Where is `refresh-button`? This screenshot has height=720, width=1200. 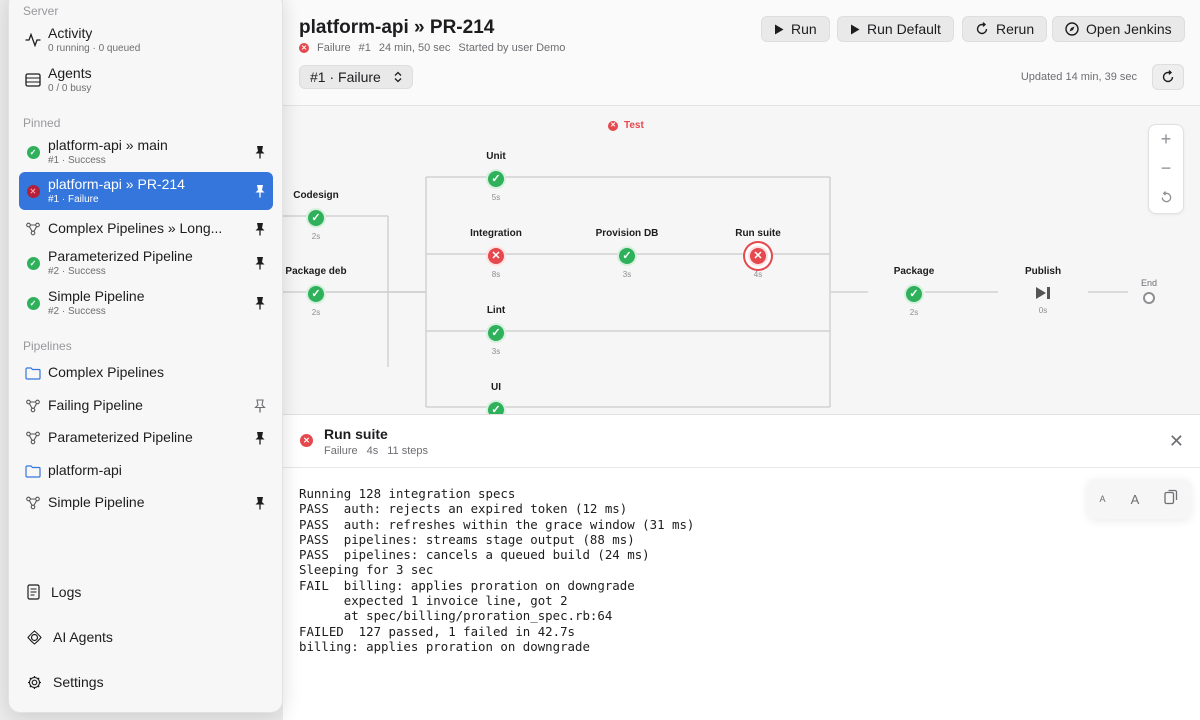 refresh-button is located at coordinates (1168, 77).